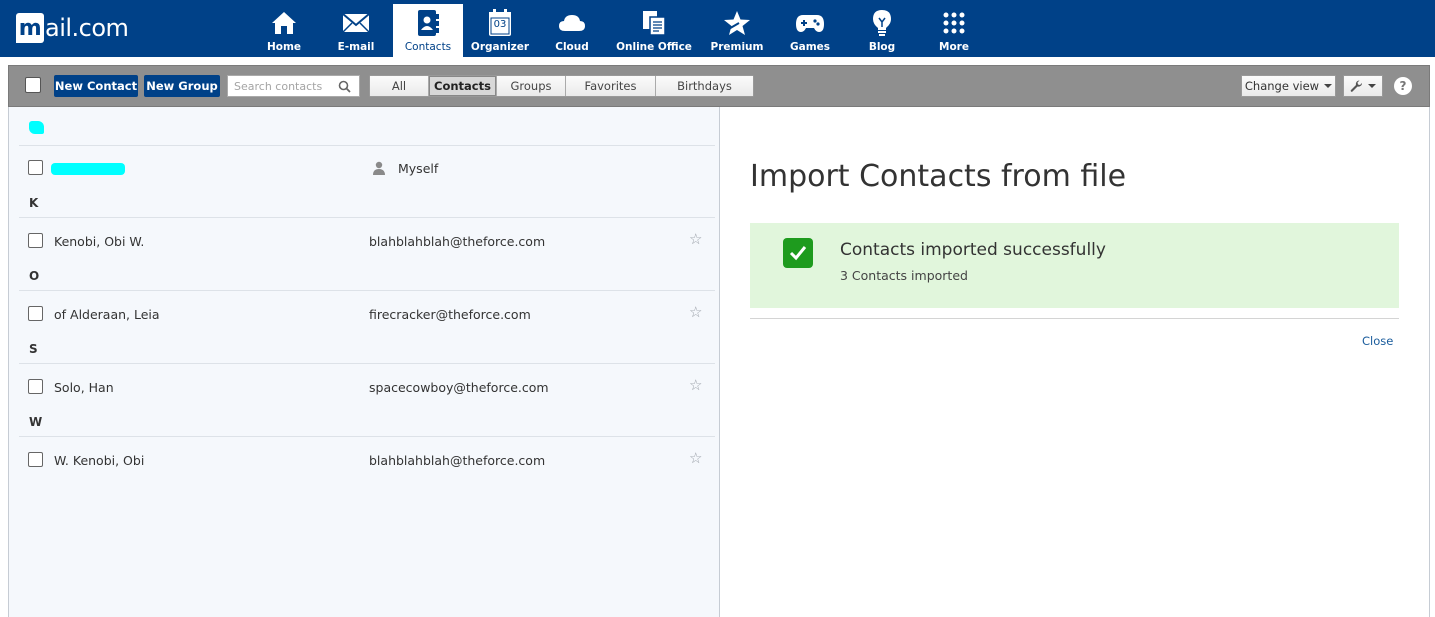 The image size is (1435, 617). Describe the element at coordinates (737, 47) in the screenshot. I see `nav-premium-label: Premium` at that location.